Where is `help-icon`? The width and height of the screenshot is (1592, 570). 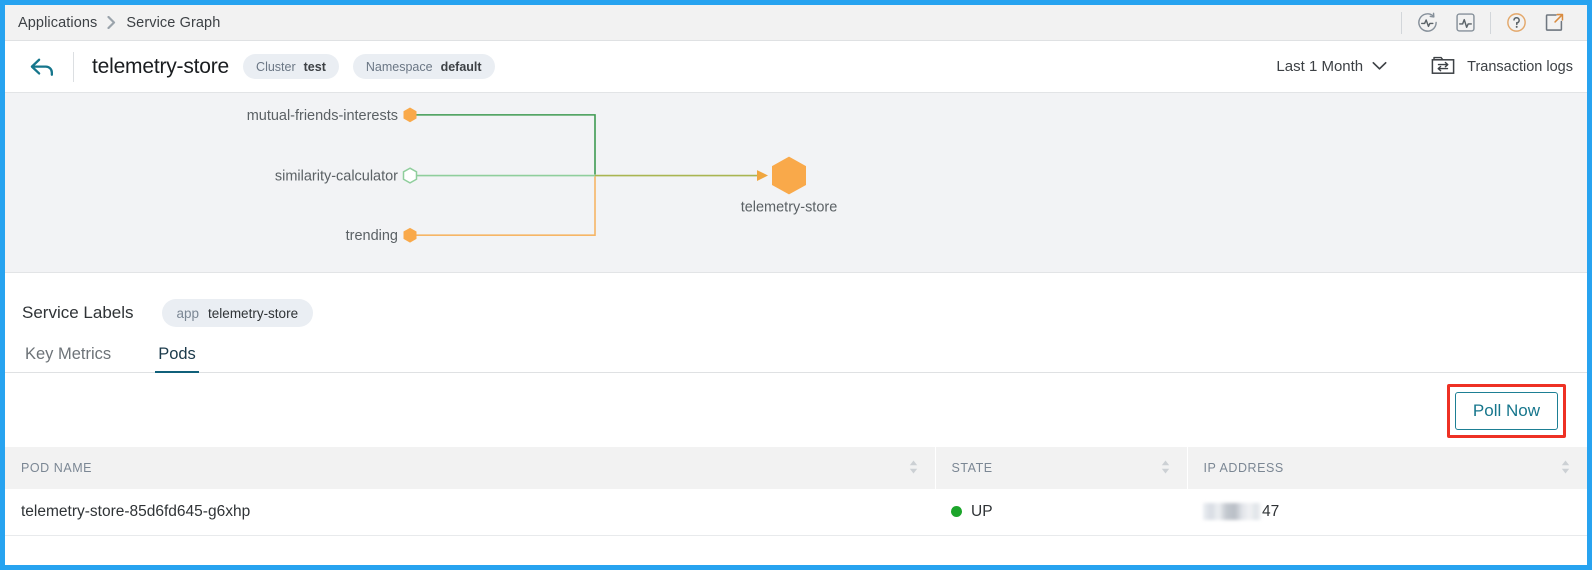
help-icon is located at coordinates (1516, 23).